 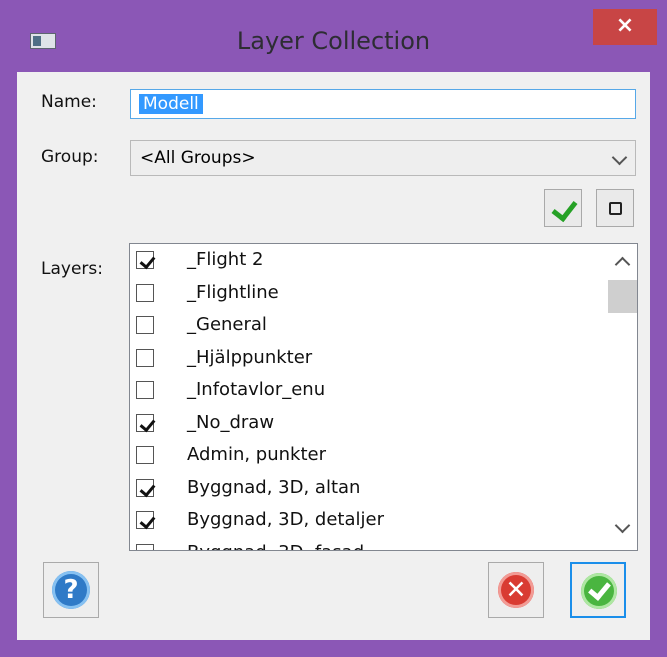 I want to click on scroll-down-icon, so click(x=622, y=525).